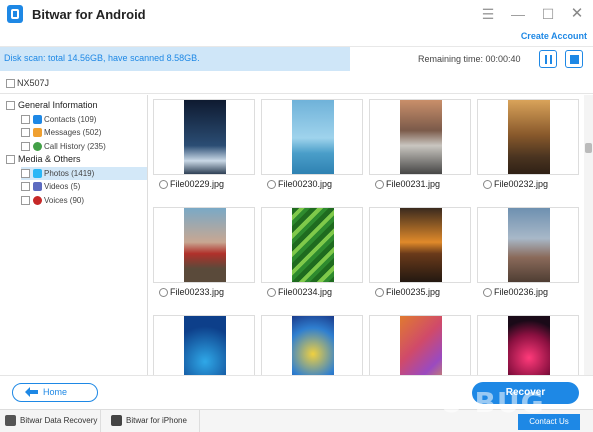  What do you see at coordinates (75, 146) in the screenshot?
I see `call-history-label: Call History (235)` at bounding box center [75, 146].